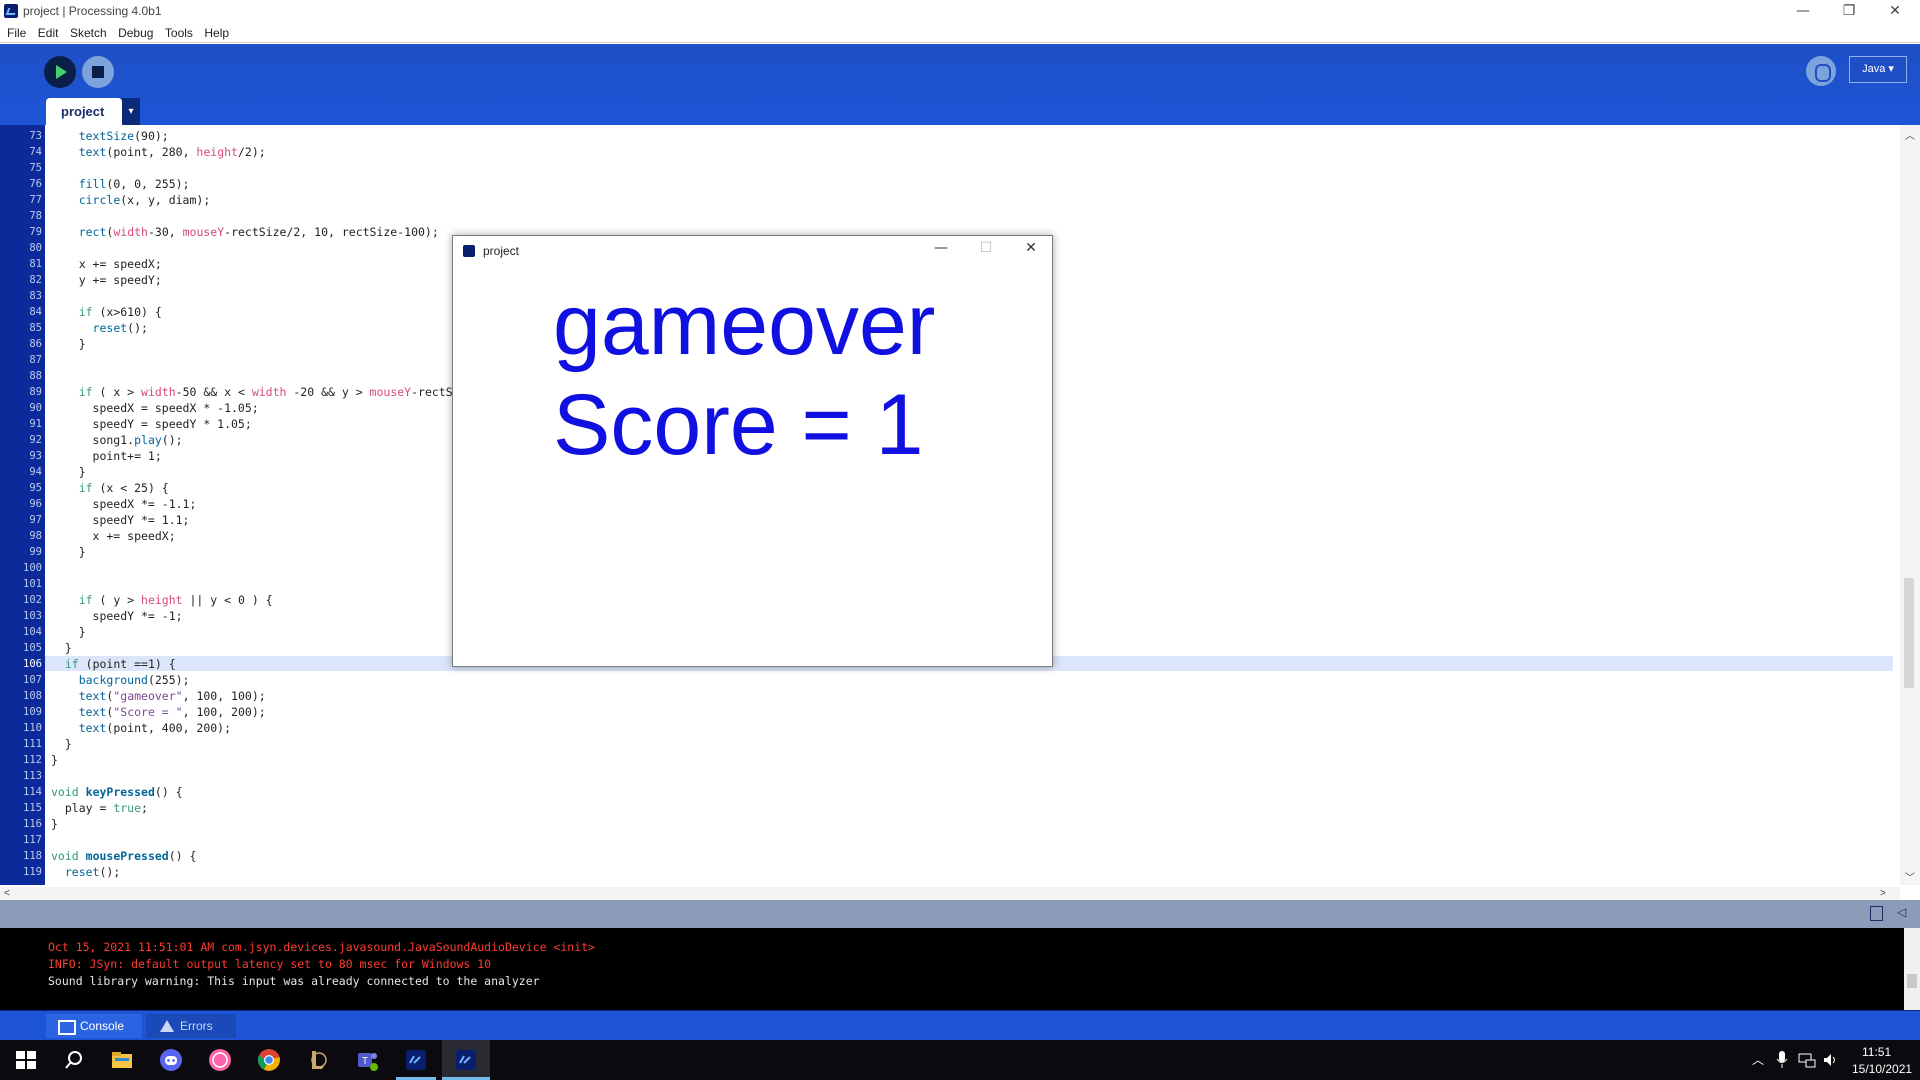 This screenshot has width=1920, height=1080. Describe the element at coordinates (98, 72) in the screenshot. I see `stop-button` at that location.